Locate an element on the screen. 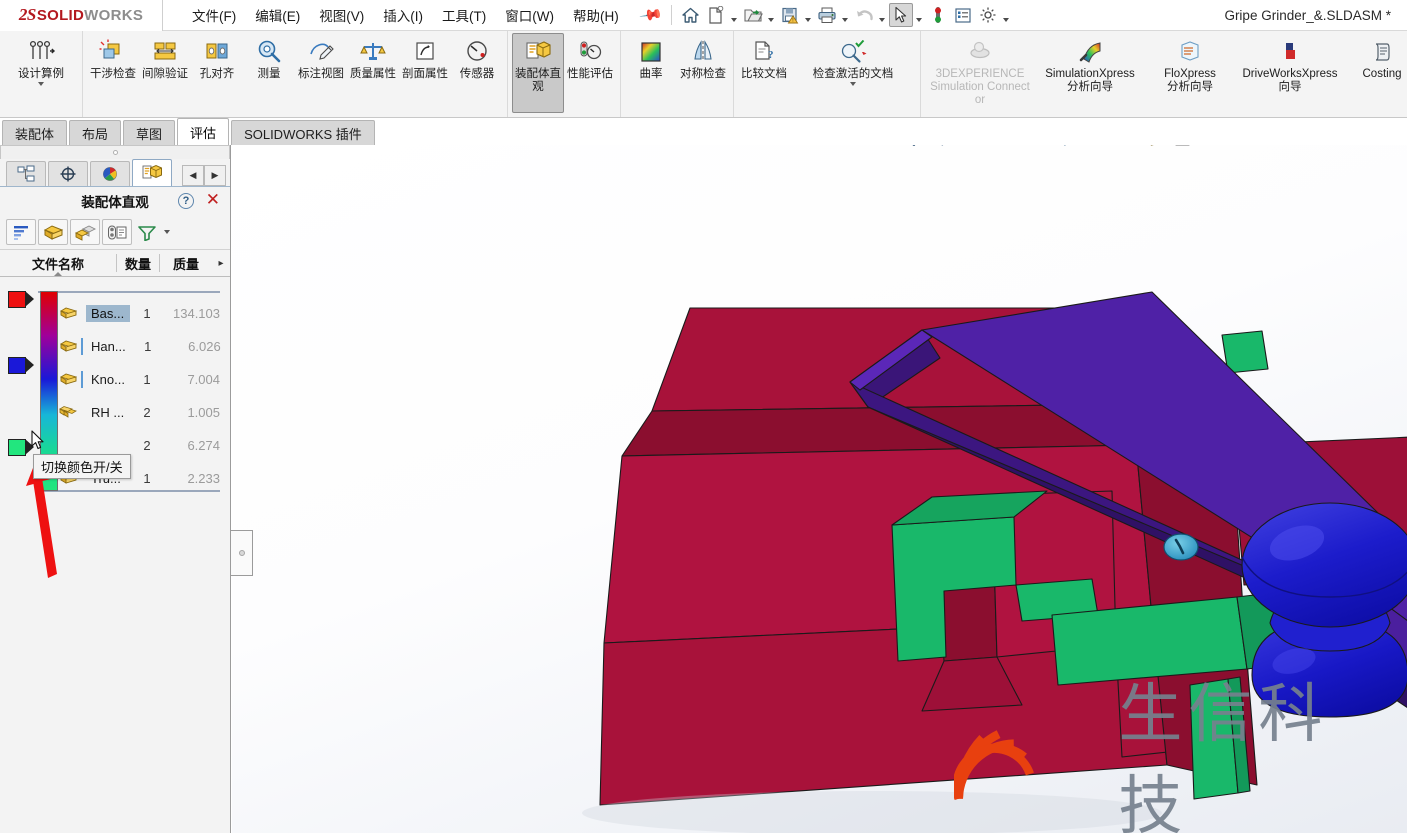 This screenshot has height=833, width=1407. open-folder-icon is located at coordinates (753, 15).